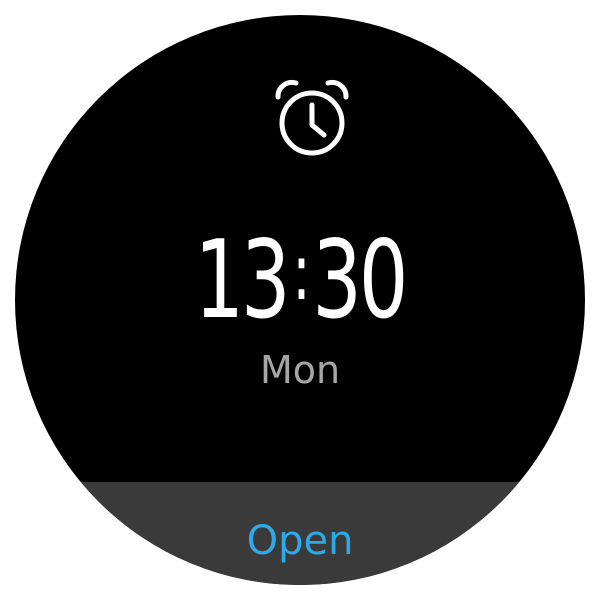 The width and height of the screenshot is (599, 600). I want to click on alarm-minutes: 30, so click(360, 280).